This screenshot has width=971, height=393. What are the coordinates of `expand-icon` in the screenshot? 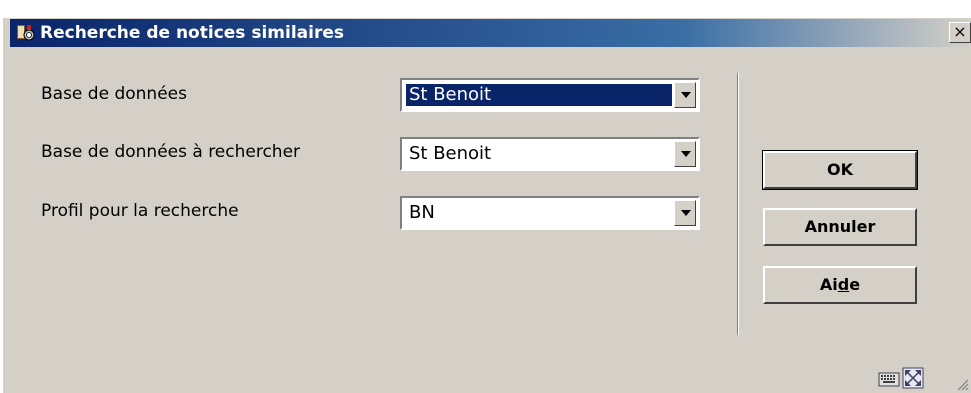 It's located at (913, 378).